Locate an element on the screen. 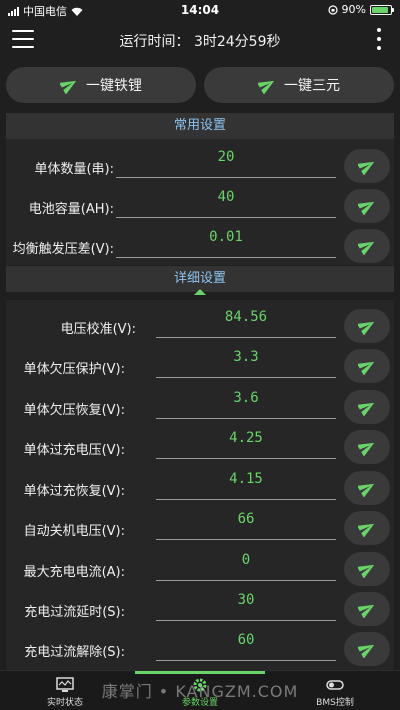  setting-row-overcurrent-delay: 充电过流延时(S): 30 is located at coordinates (200, 609).